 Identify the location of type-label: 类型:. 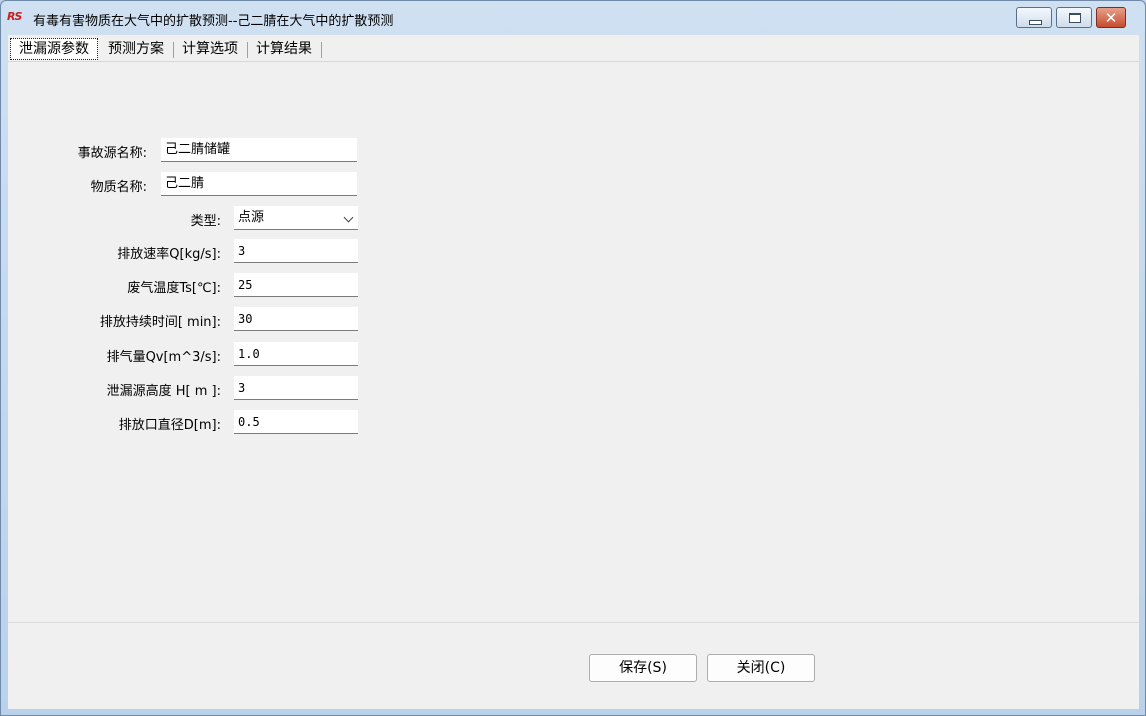
(205, 221).